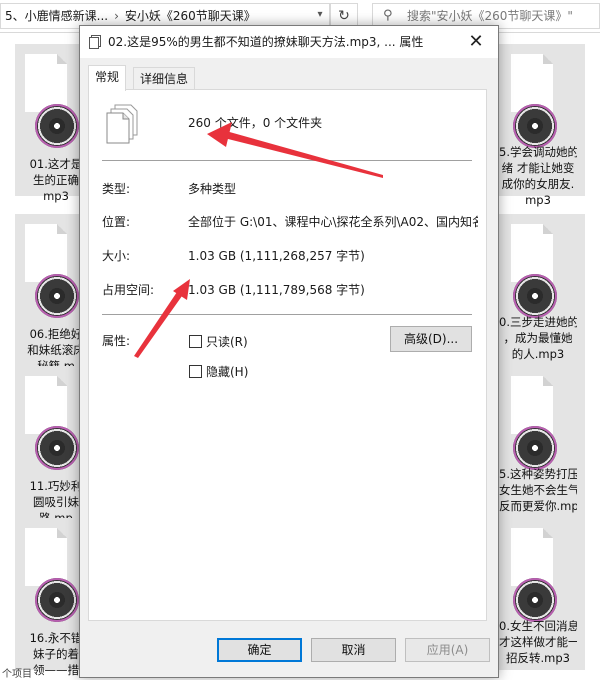 The width and height of the screenshot is (600, 680). I want to click on file-tile: 0.女生不回消息 才这样做才能一 招反转.mp3, so click(541, 594).